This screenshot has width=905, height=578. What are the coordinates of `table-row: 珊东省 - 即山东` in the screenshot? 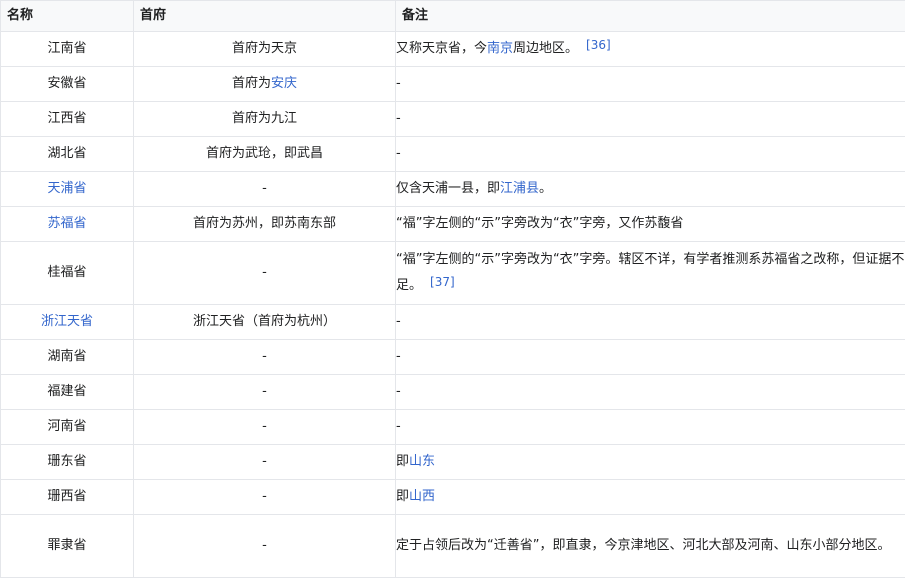 It's located at (453, 462).